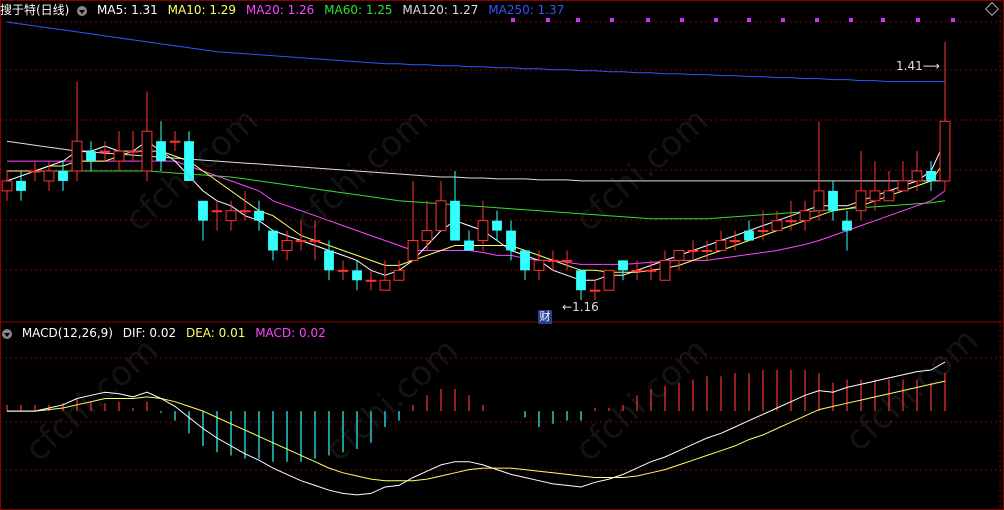  Describe the element at coordinates (931, 66) in the screenshot. I see `arrow-right-icon: ⟶` at that location.